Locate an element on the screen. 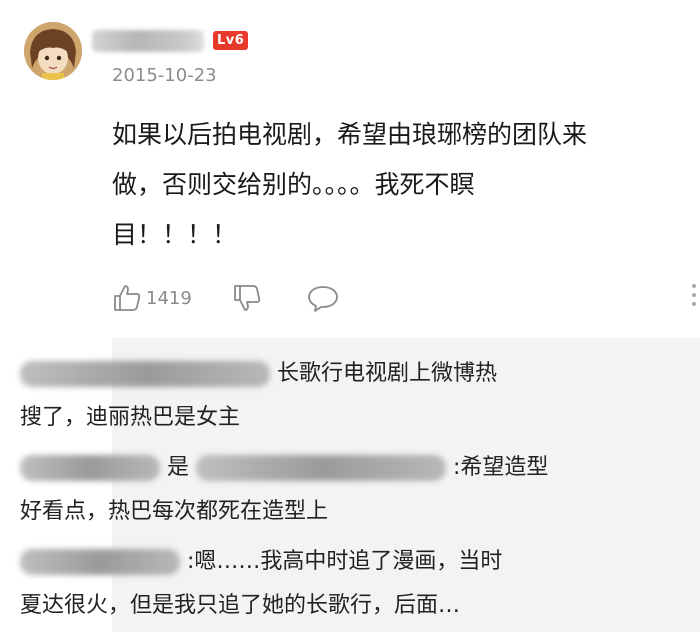 This screenshot has height=632, width=700. thumbs-up-icon is located at coordinates (127, 298).